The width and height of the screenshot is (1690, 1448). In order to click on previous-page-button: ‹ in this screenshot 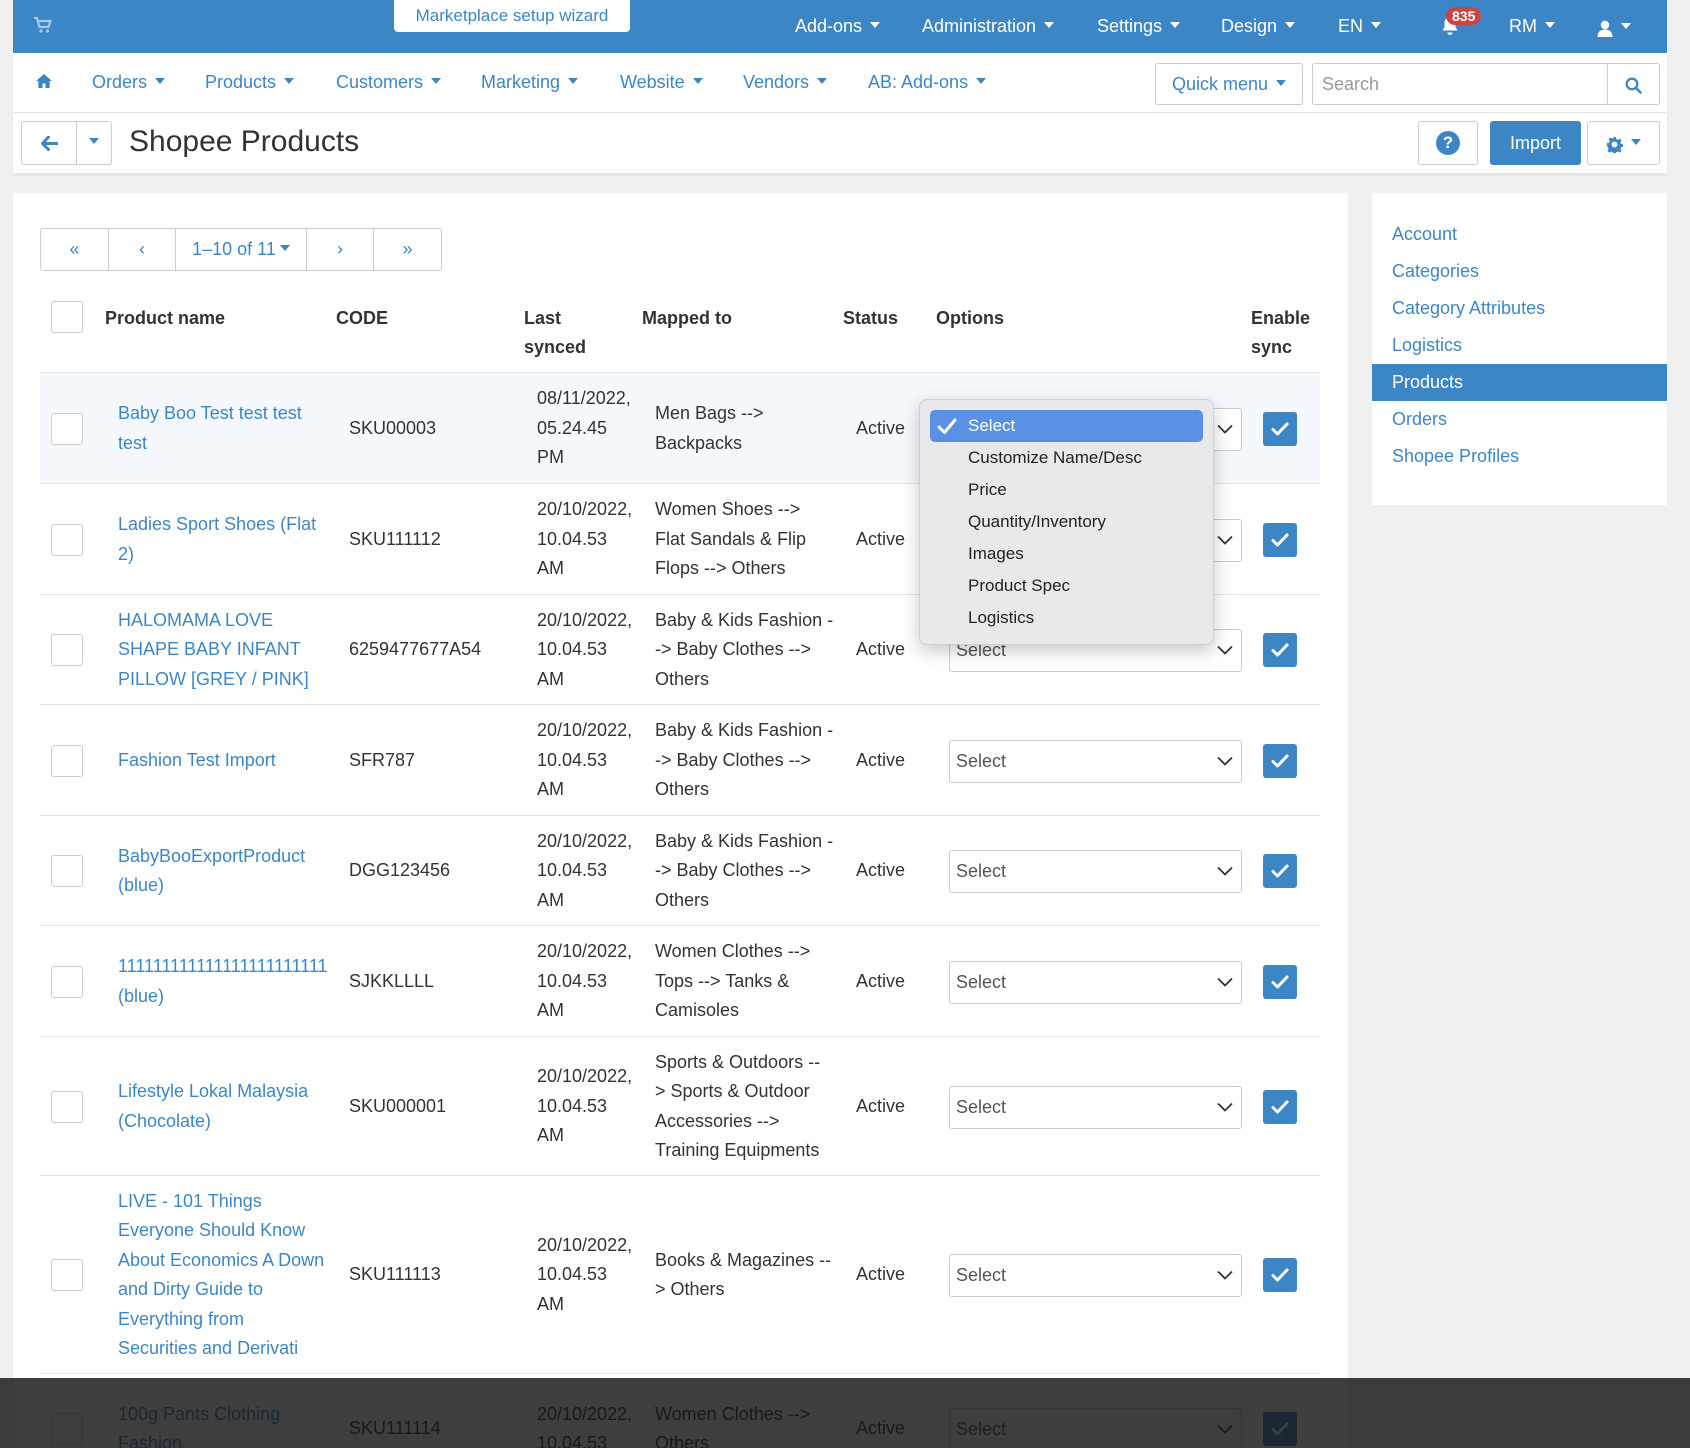, I will do `click(142, 249)`.